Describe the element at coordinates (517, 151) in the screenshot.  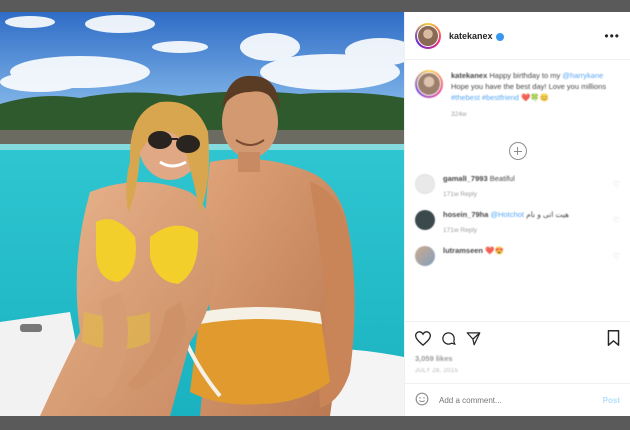
I see `load-more-comments-icon` at that location.